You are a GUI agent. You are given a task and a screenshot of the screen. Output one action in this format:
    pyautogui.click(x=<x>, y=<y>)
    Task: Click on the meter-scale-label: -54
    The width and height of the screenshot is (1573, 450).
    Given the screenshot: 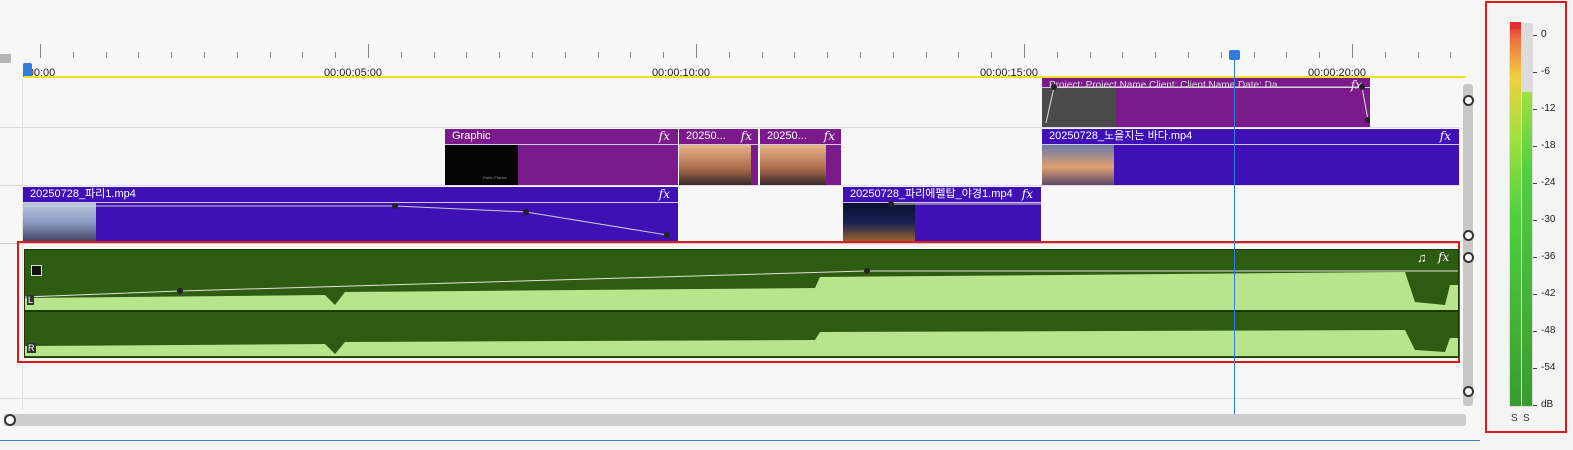 What is the action you would take?
    pyautogui.click(x=1548, y=367)
    